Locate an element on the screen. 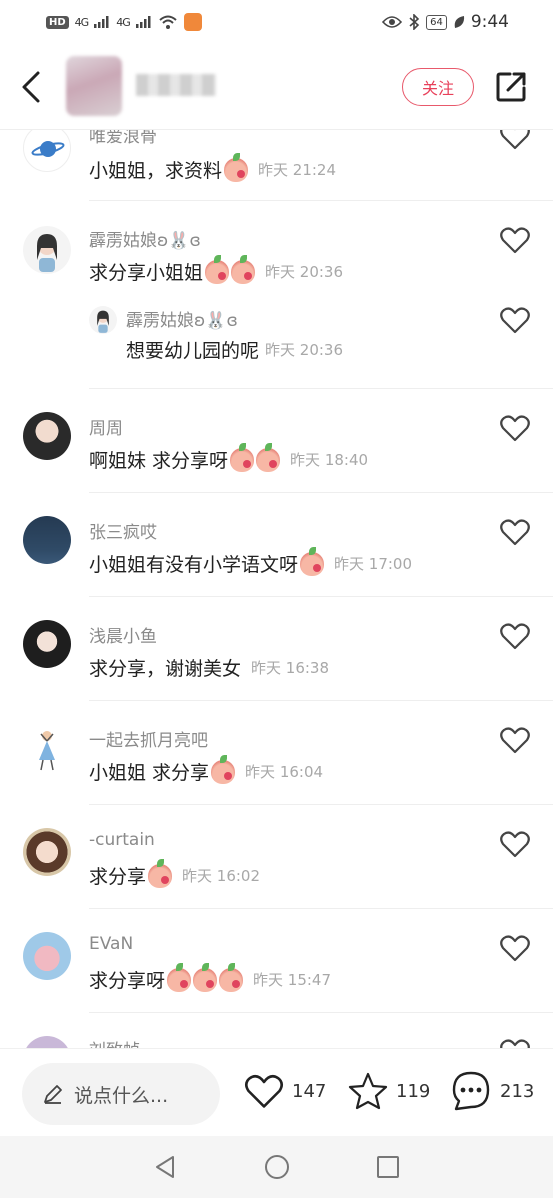  back-button is located at coordinates (32, 87).